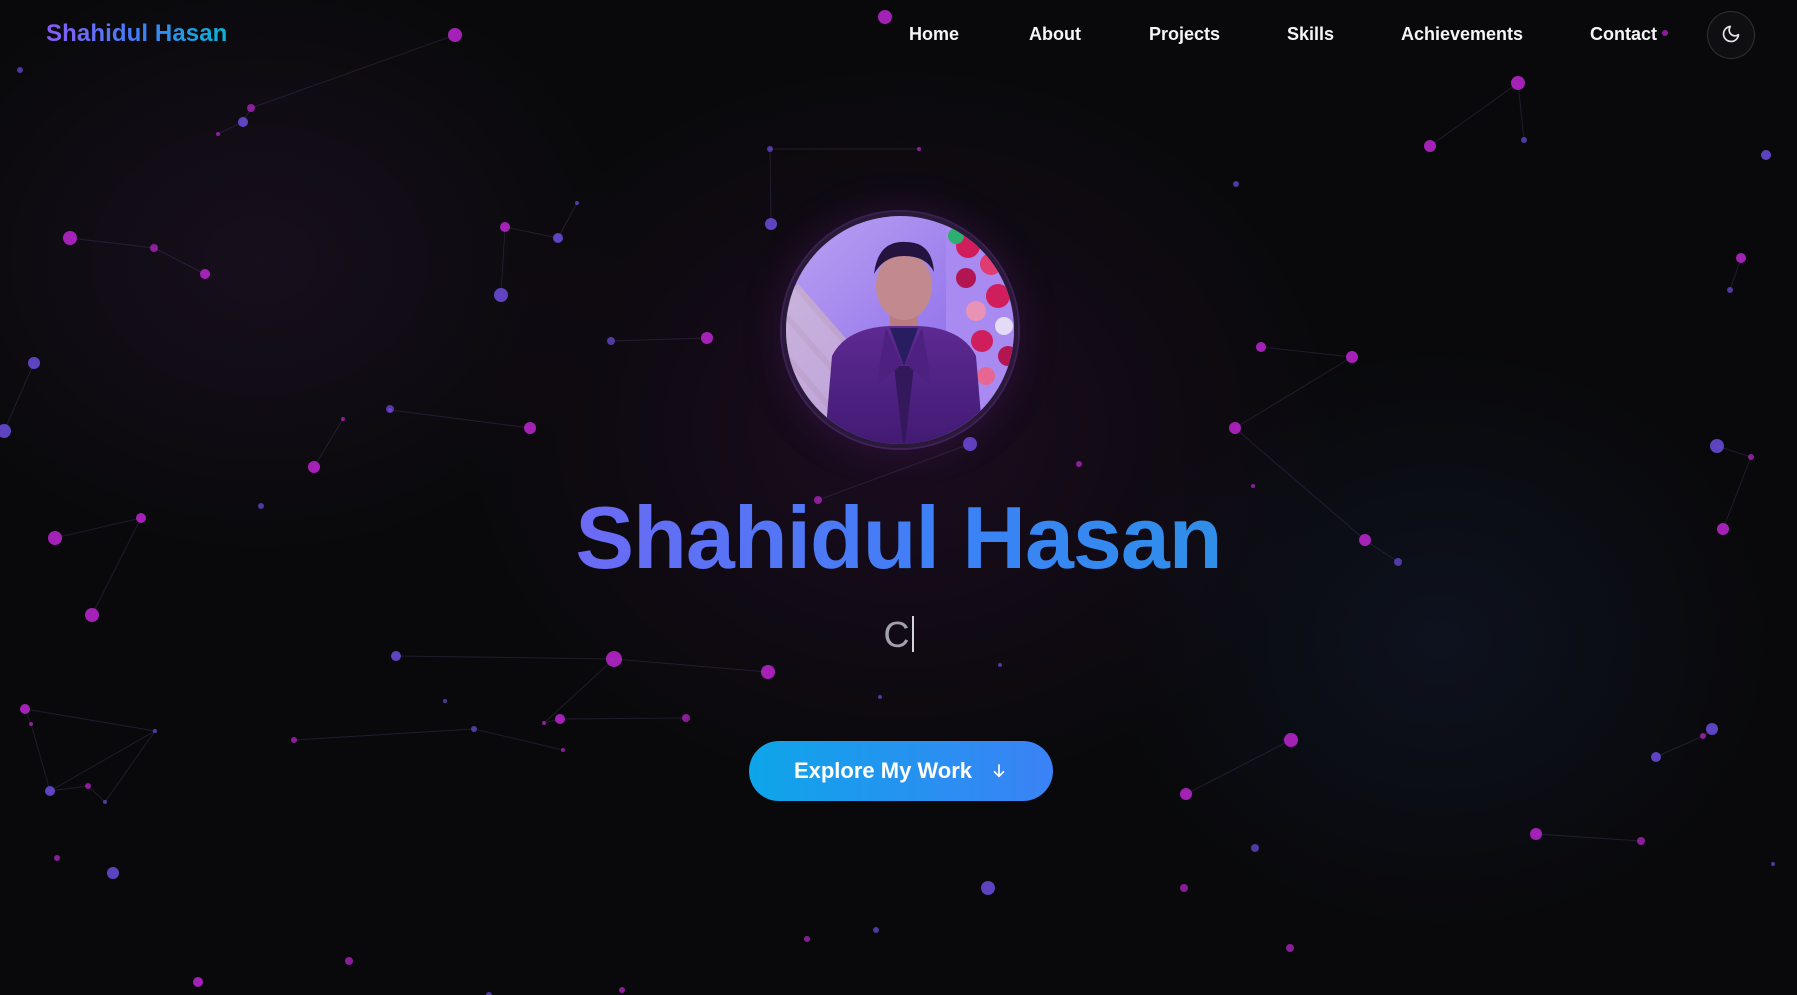 This screenshot has height=995, width=1797. I want to click on nav-link-contact: Contact, so click(1623, 34).